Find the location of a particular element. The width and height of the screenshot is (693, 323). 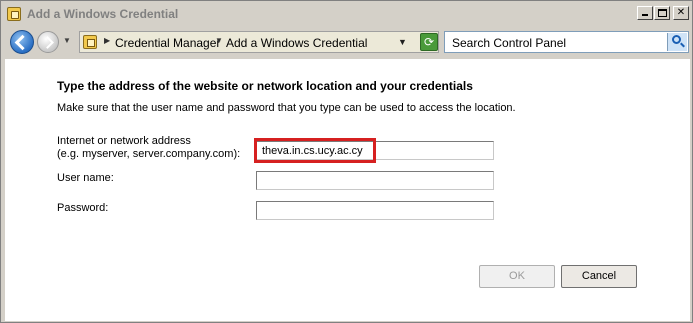

forward-button is located at coordinates (48, 42).